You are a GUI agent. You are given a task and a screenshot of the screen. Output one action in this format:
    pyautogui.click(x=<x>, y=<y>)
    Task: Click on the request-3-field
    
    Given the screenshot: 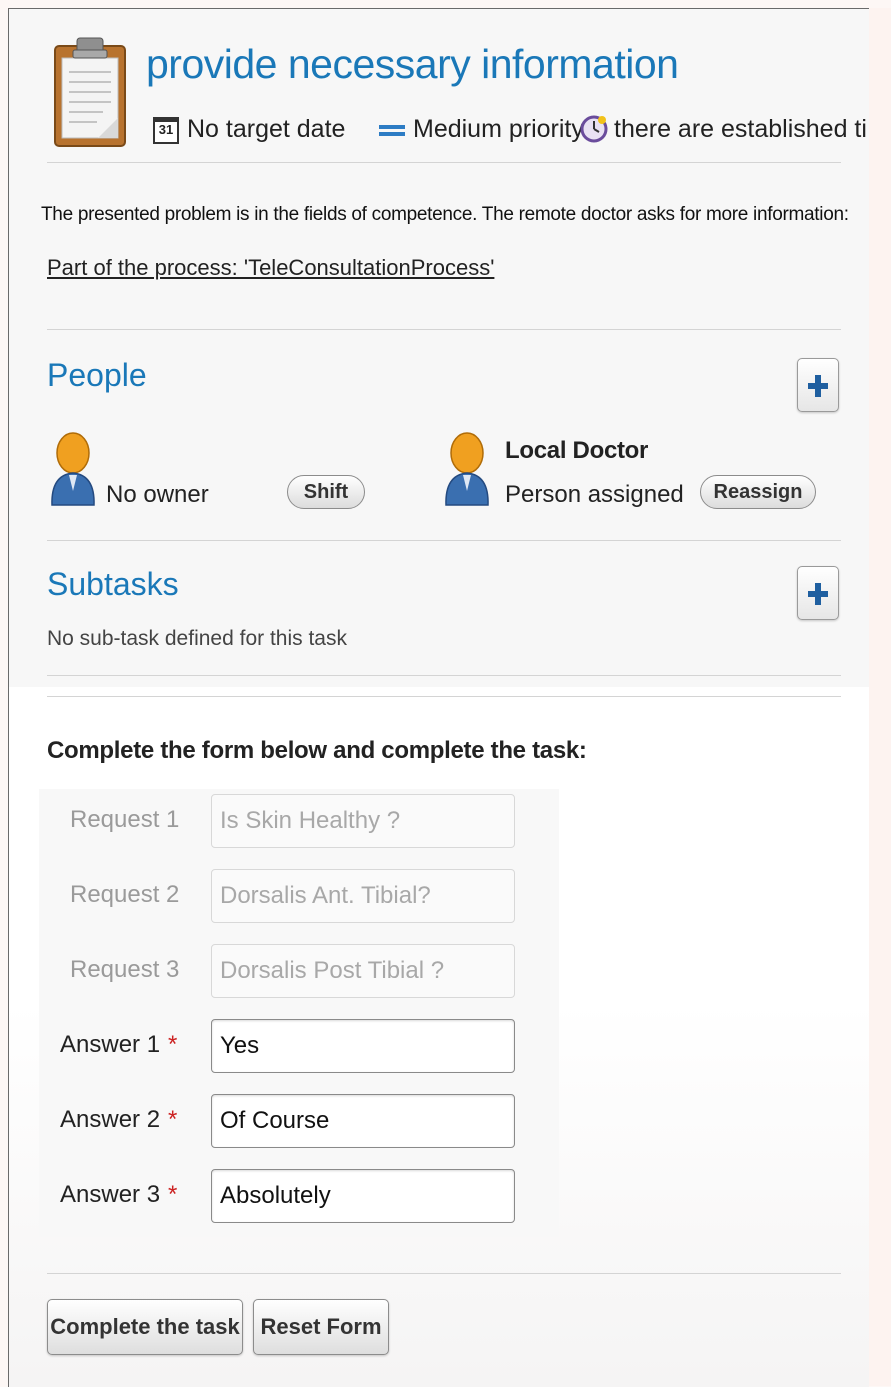 What is the action you would take?
    pyautogui.click(x=363, y=971)
    